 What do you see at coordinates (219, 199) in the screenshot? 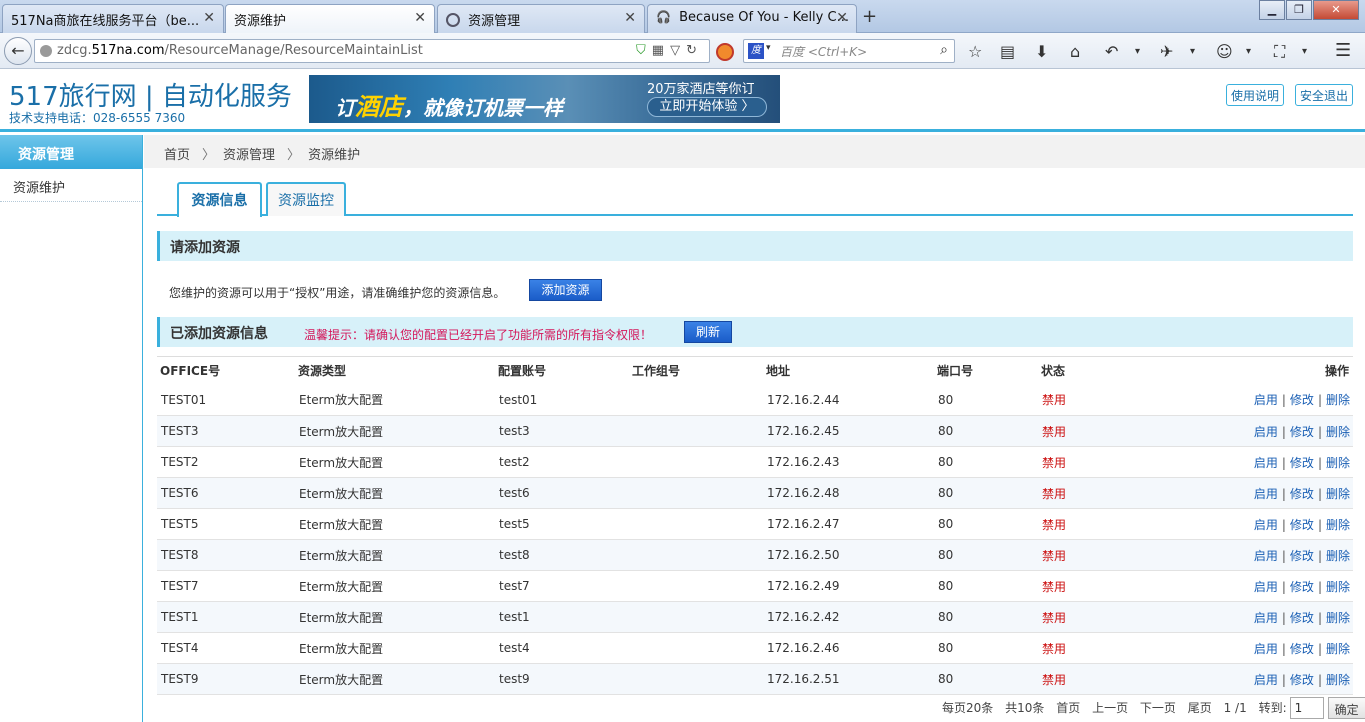
I see `tab-resource-info: 资源信息` at bounding box center [219, 199].